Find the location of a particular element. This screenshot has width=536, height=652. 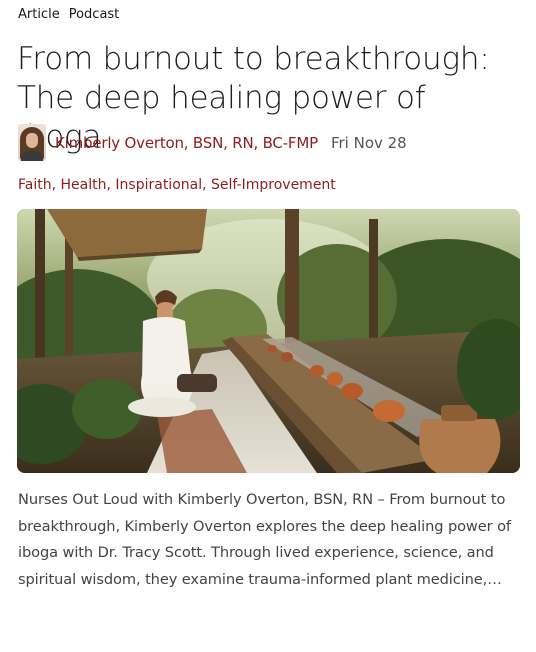

tab-article: Article is located at coordinates (39, 14).